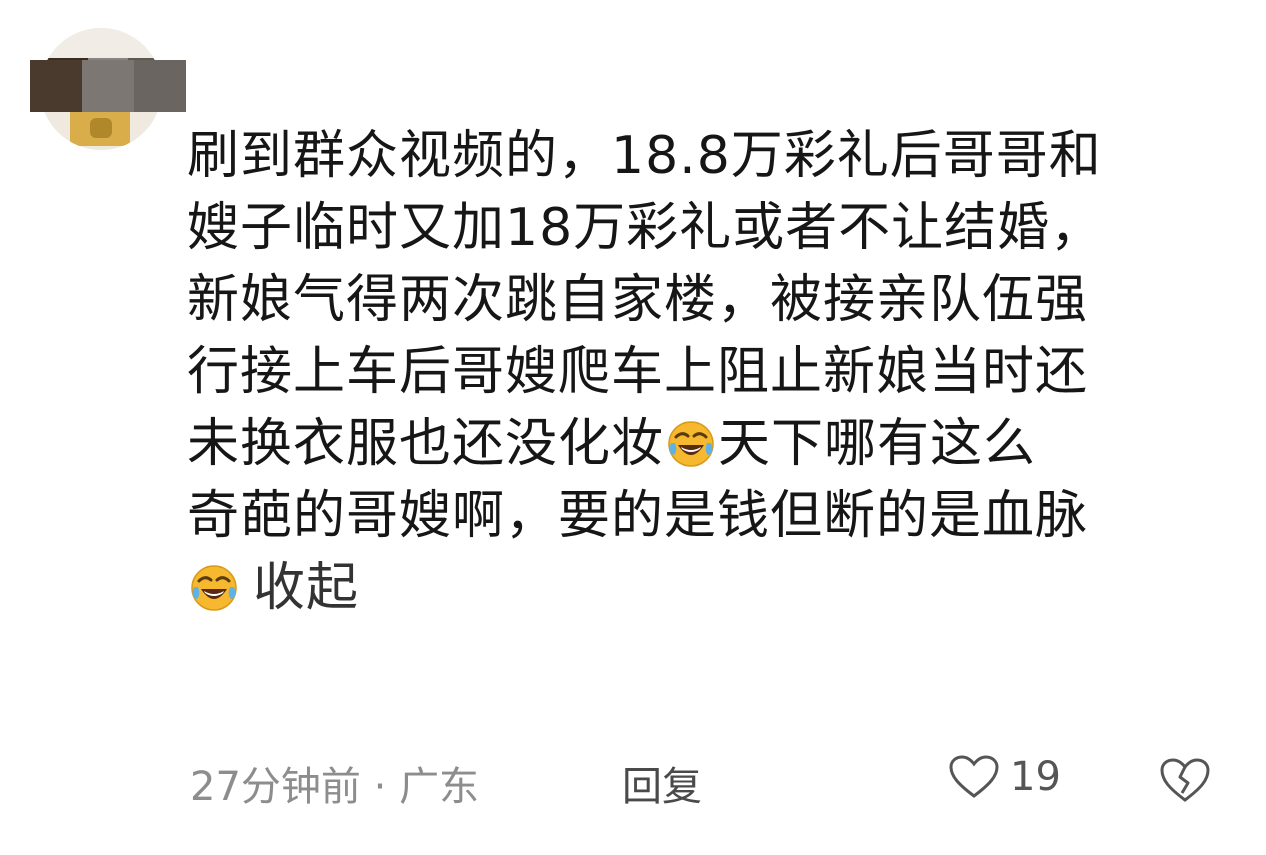  I want to click on comment-line: 嫂子临时又加18万彩礼或者不让结婚，, so click(645, 228).